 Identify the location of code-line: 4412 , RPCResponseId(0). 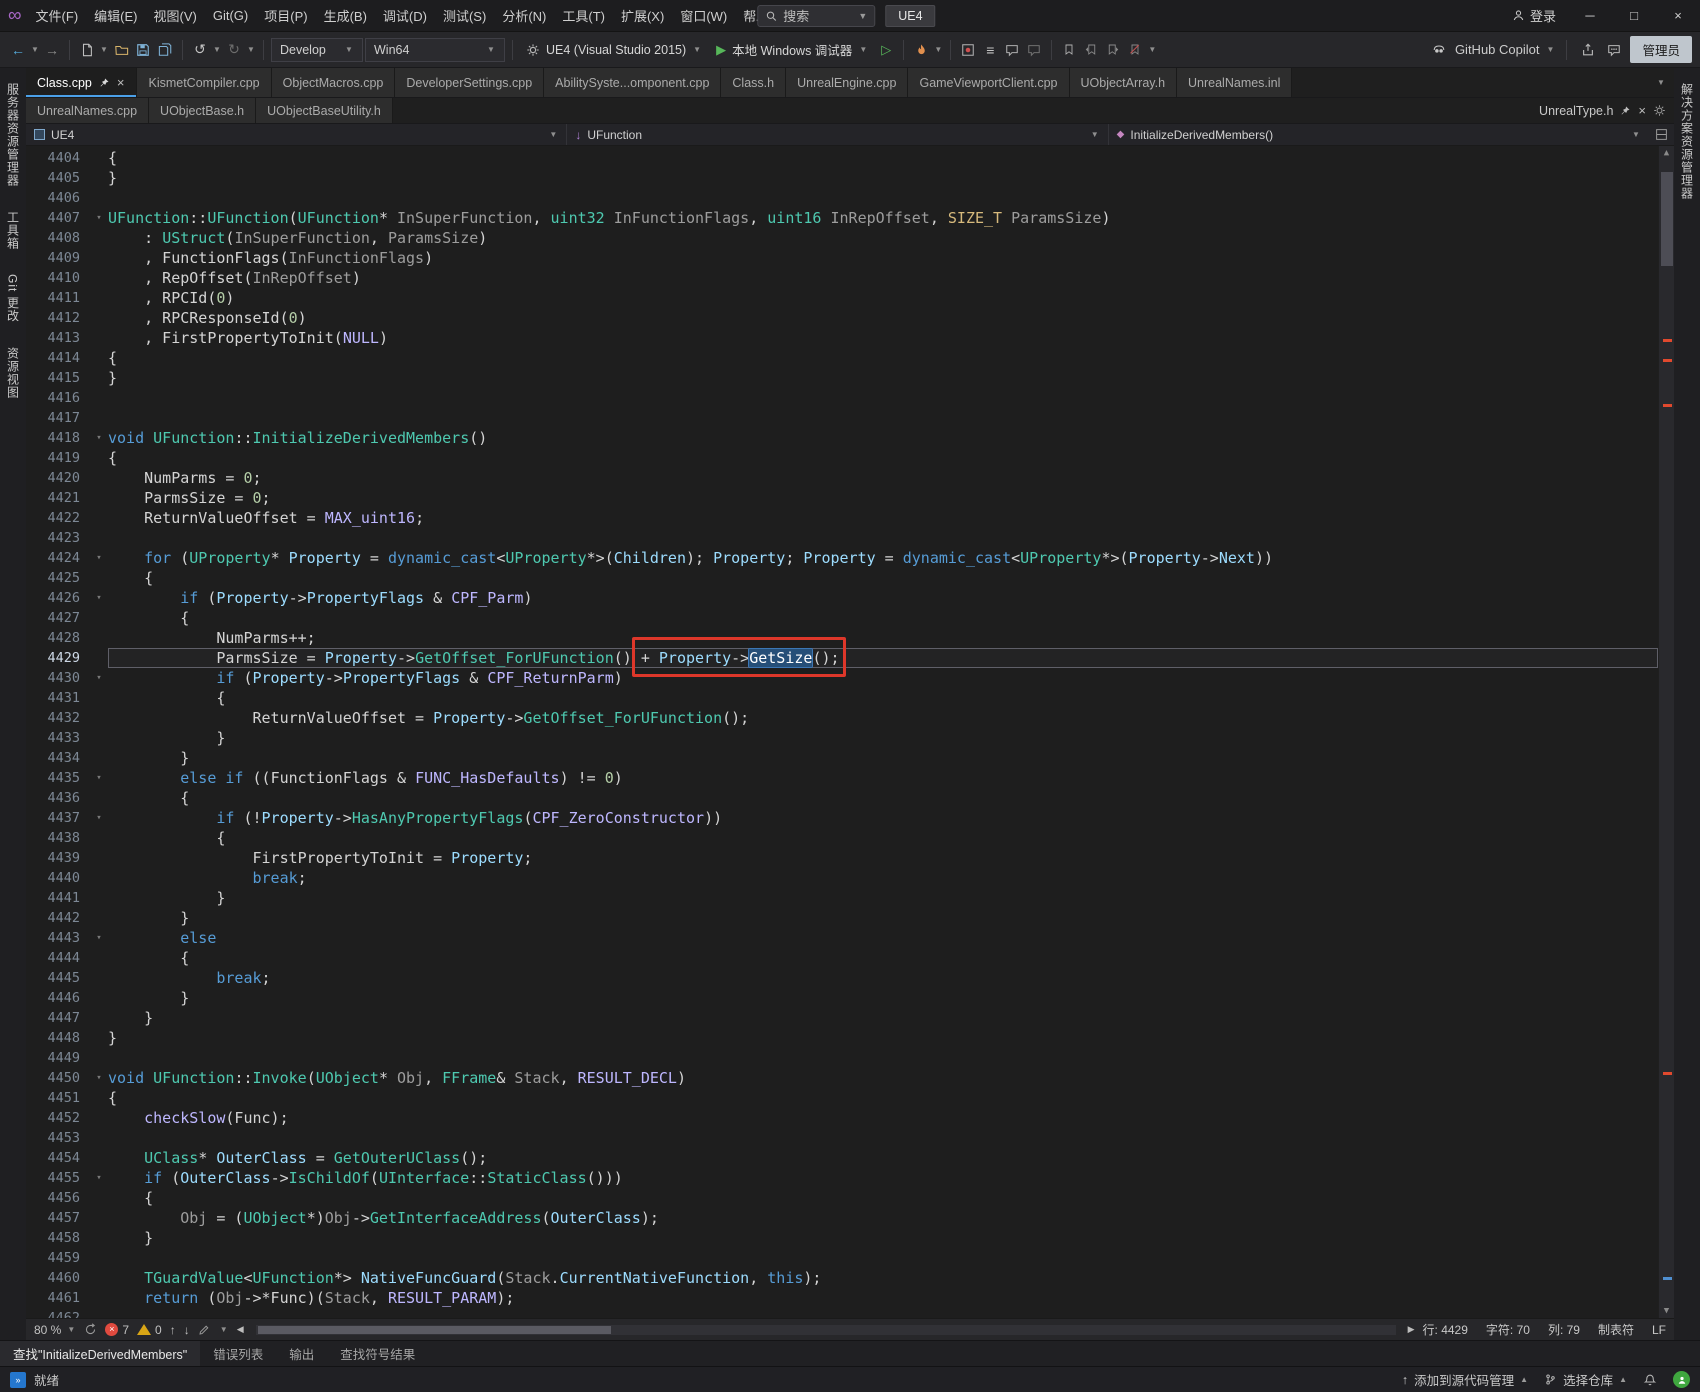
(842, 318).